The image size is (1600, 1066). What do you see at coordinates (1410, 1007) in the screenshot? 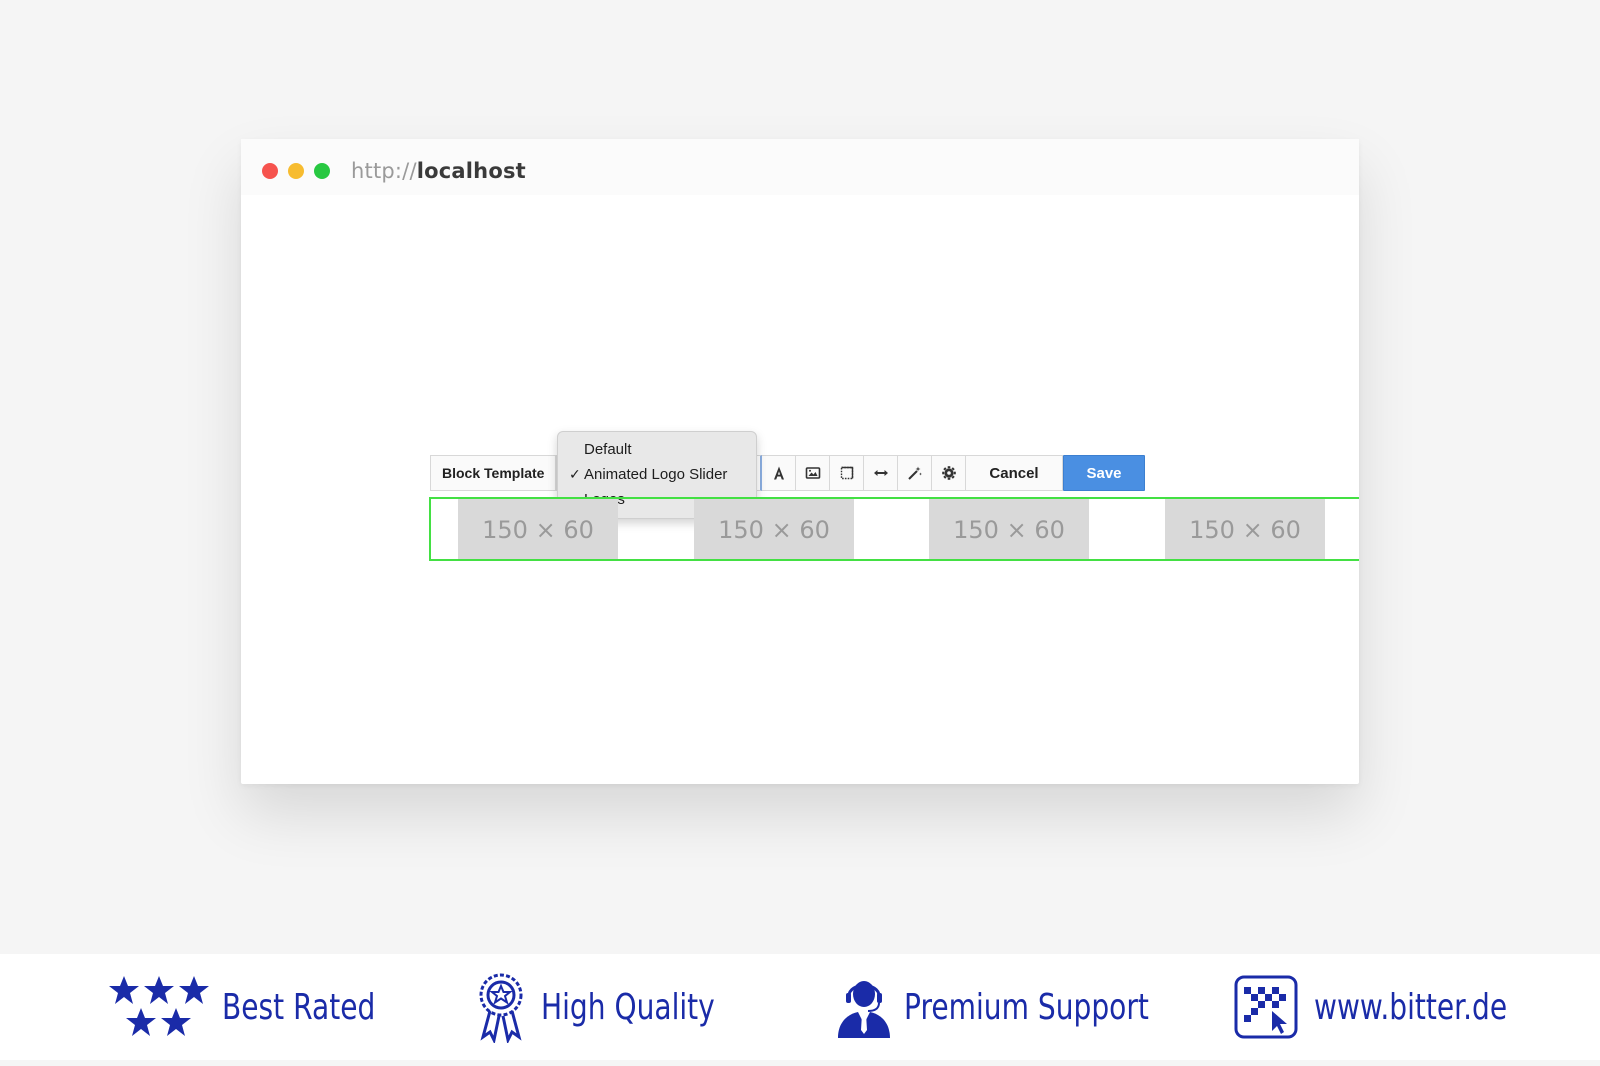
I see `website-link: www.bitter.de` at bounding box center [1410, 1007].